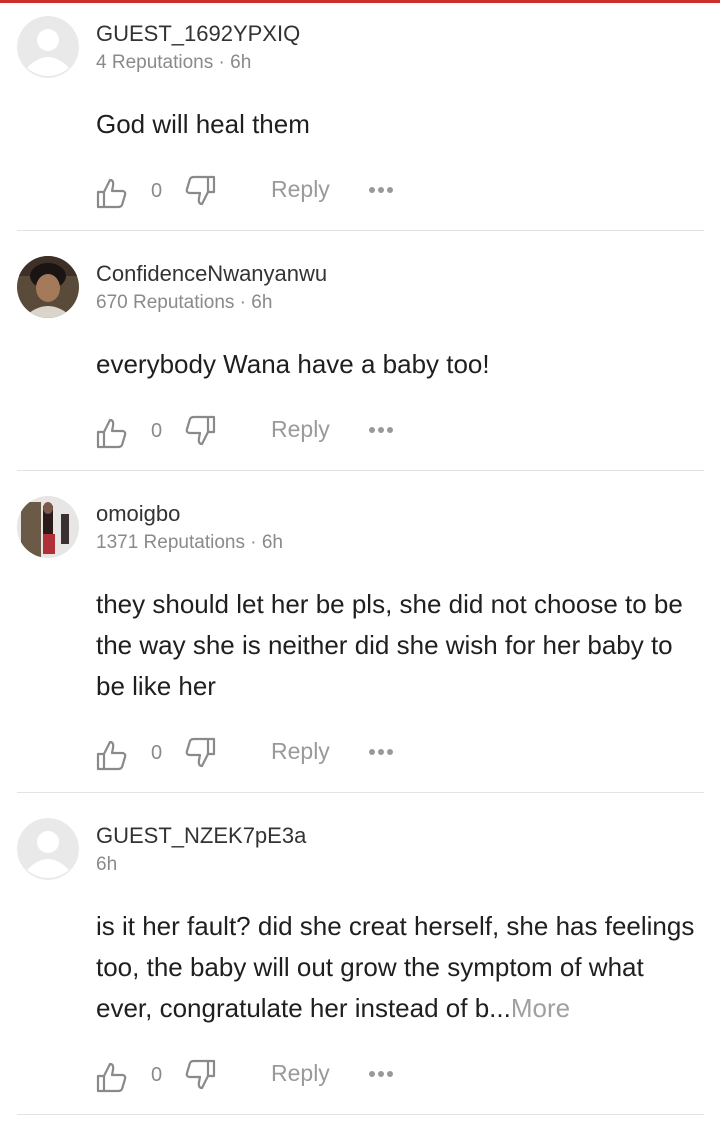 This screenshot has height=1127, width=720. Describe the element at coordinates (360, 1) in the screenshot. I see `top-accent-bar` at that location.